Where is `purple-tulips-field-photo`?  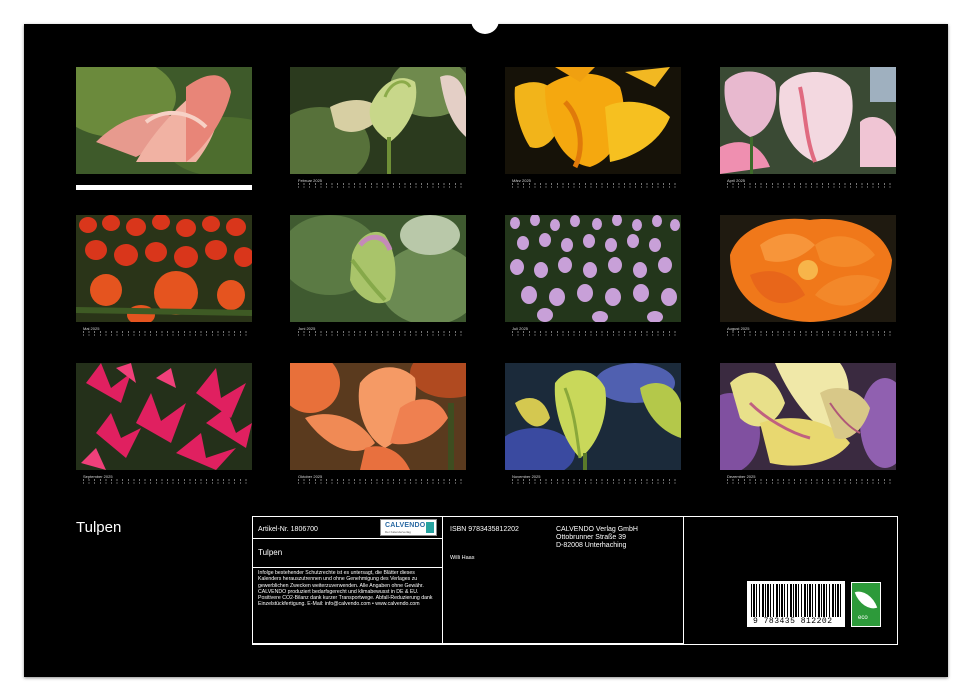
purple-tulips-field-photo is located at coordinates (593, 268).